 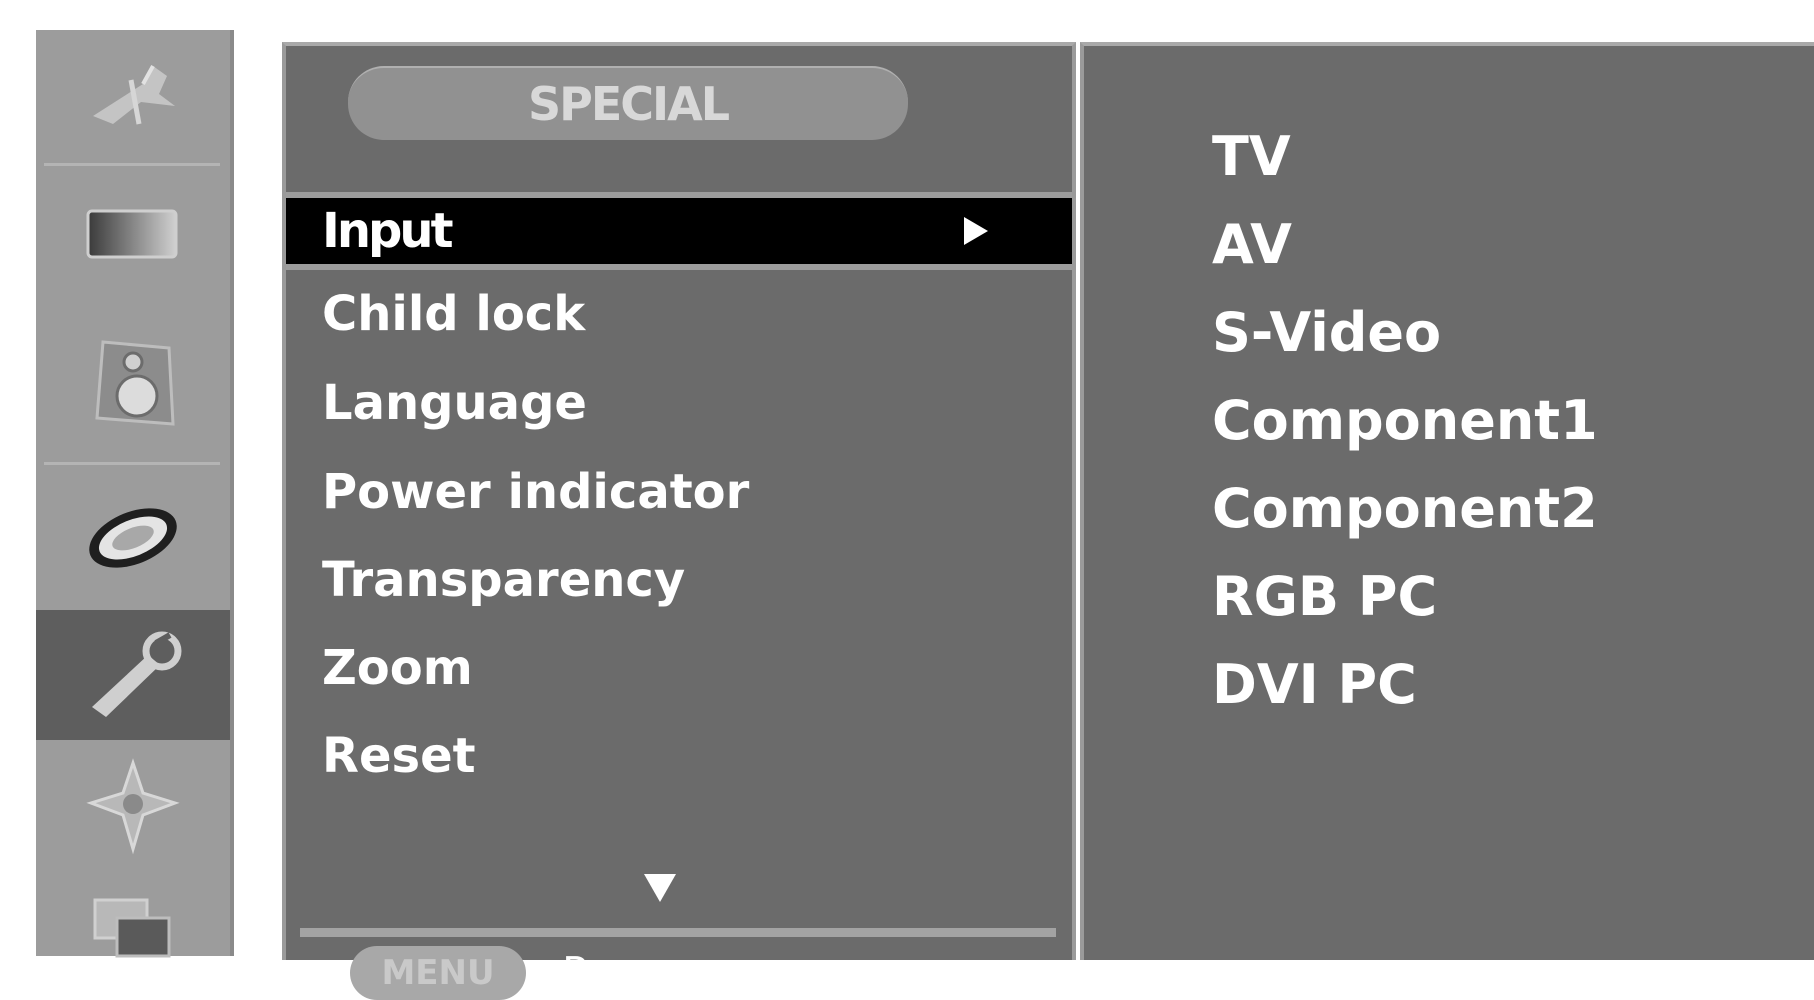 I want to click on menu-item-transparency: Transparency, so click(x=679, y=580).